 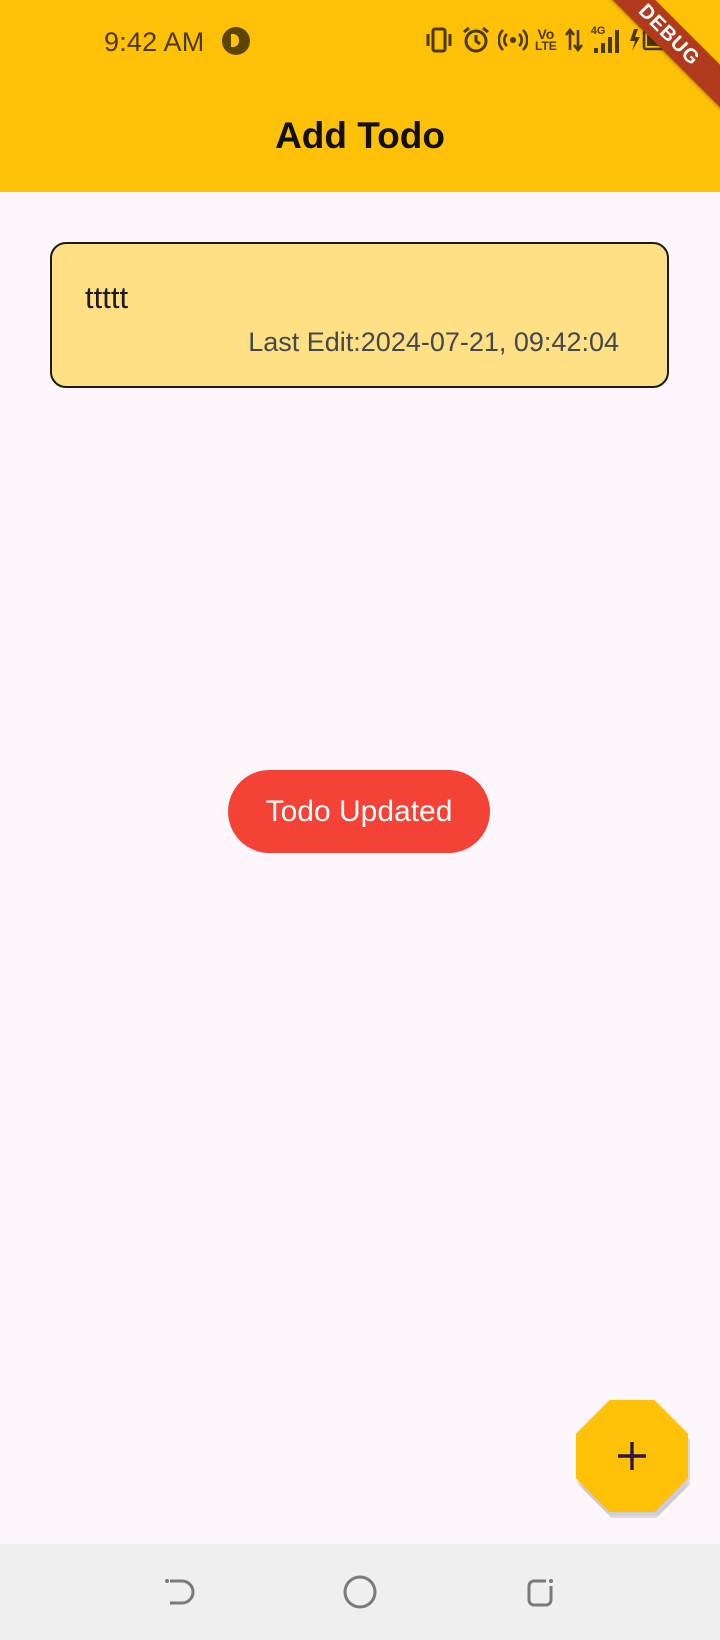 I want to click on todo-title: ttttt, so click(x=107, y=297).